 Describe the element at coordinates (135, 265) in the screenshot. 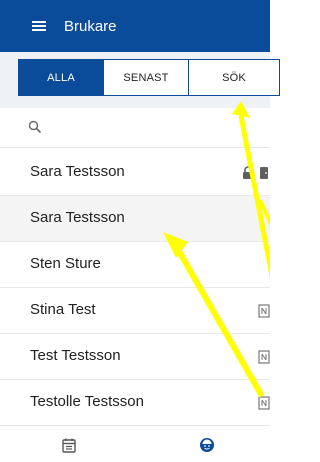

I see `list-item: Sten Sture` at that location.